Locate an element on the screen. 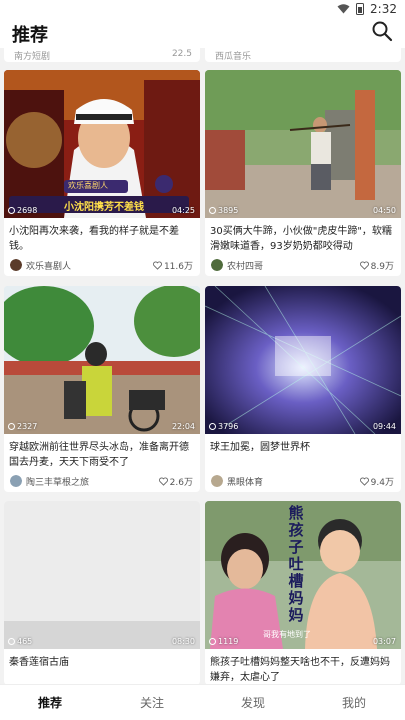  author-name: 黑眼体育 is located at coordinates (245, 481).